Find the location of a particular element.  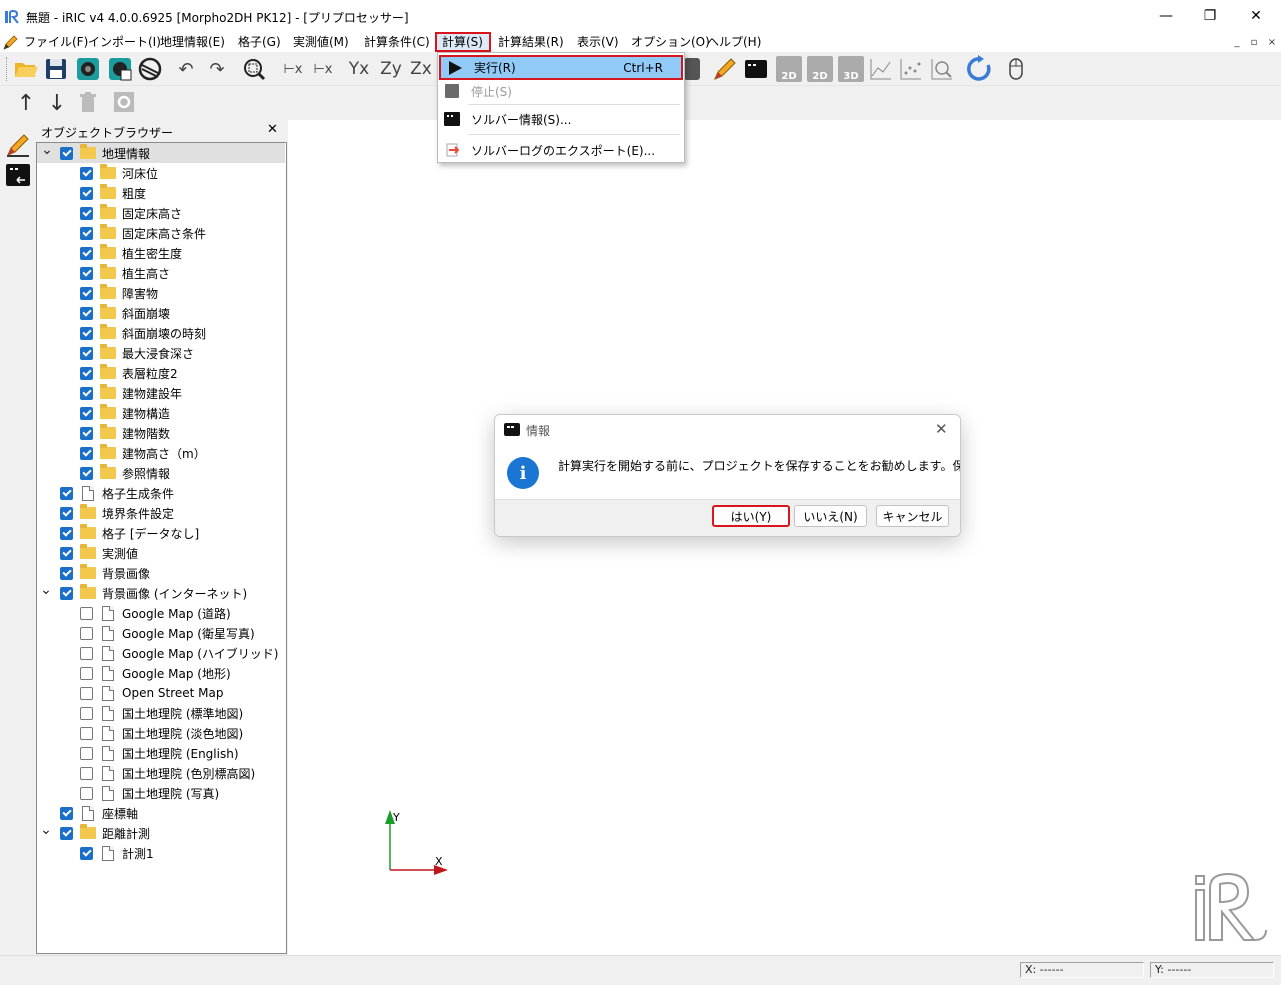

tree-item: 計測1 is located at coordinates (117, 853).